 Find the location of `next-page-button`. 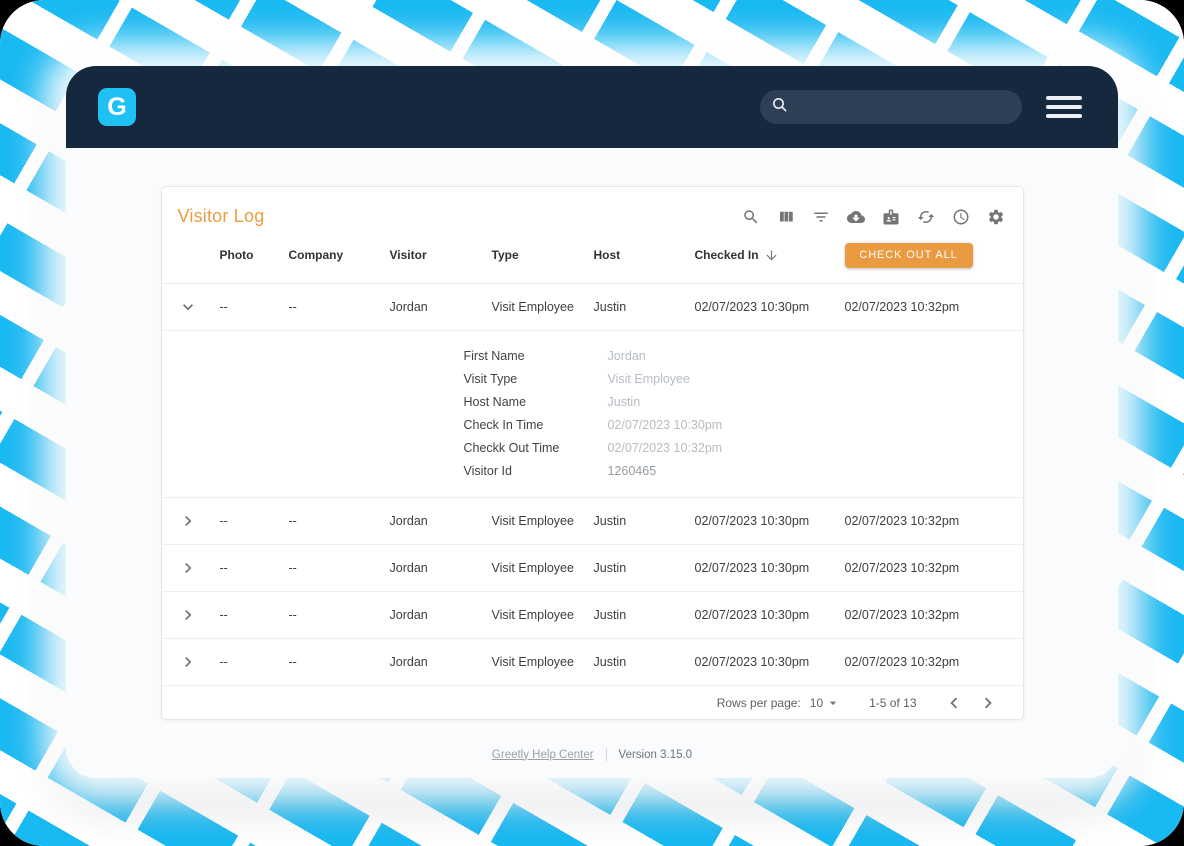

next-page-button is located at coordinates (988, 703).